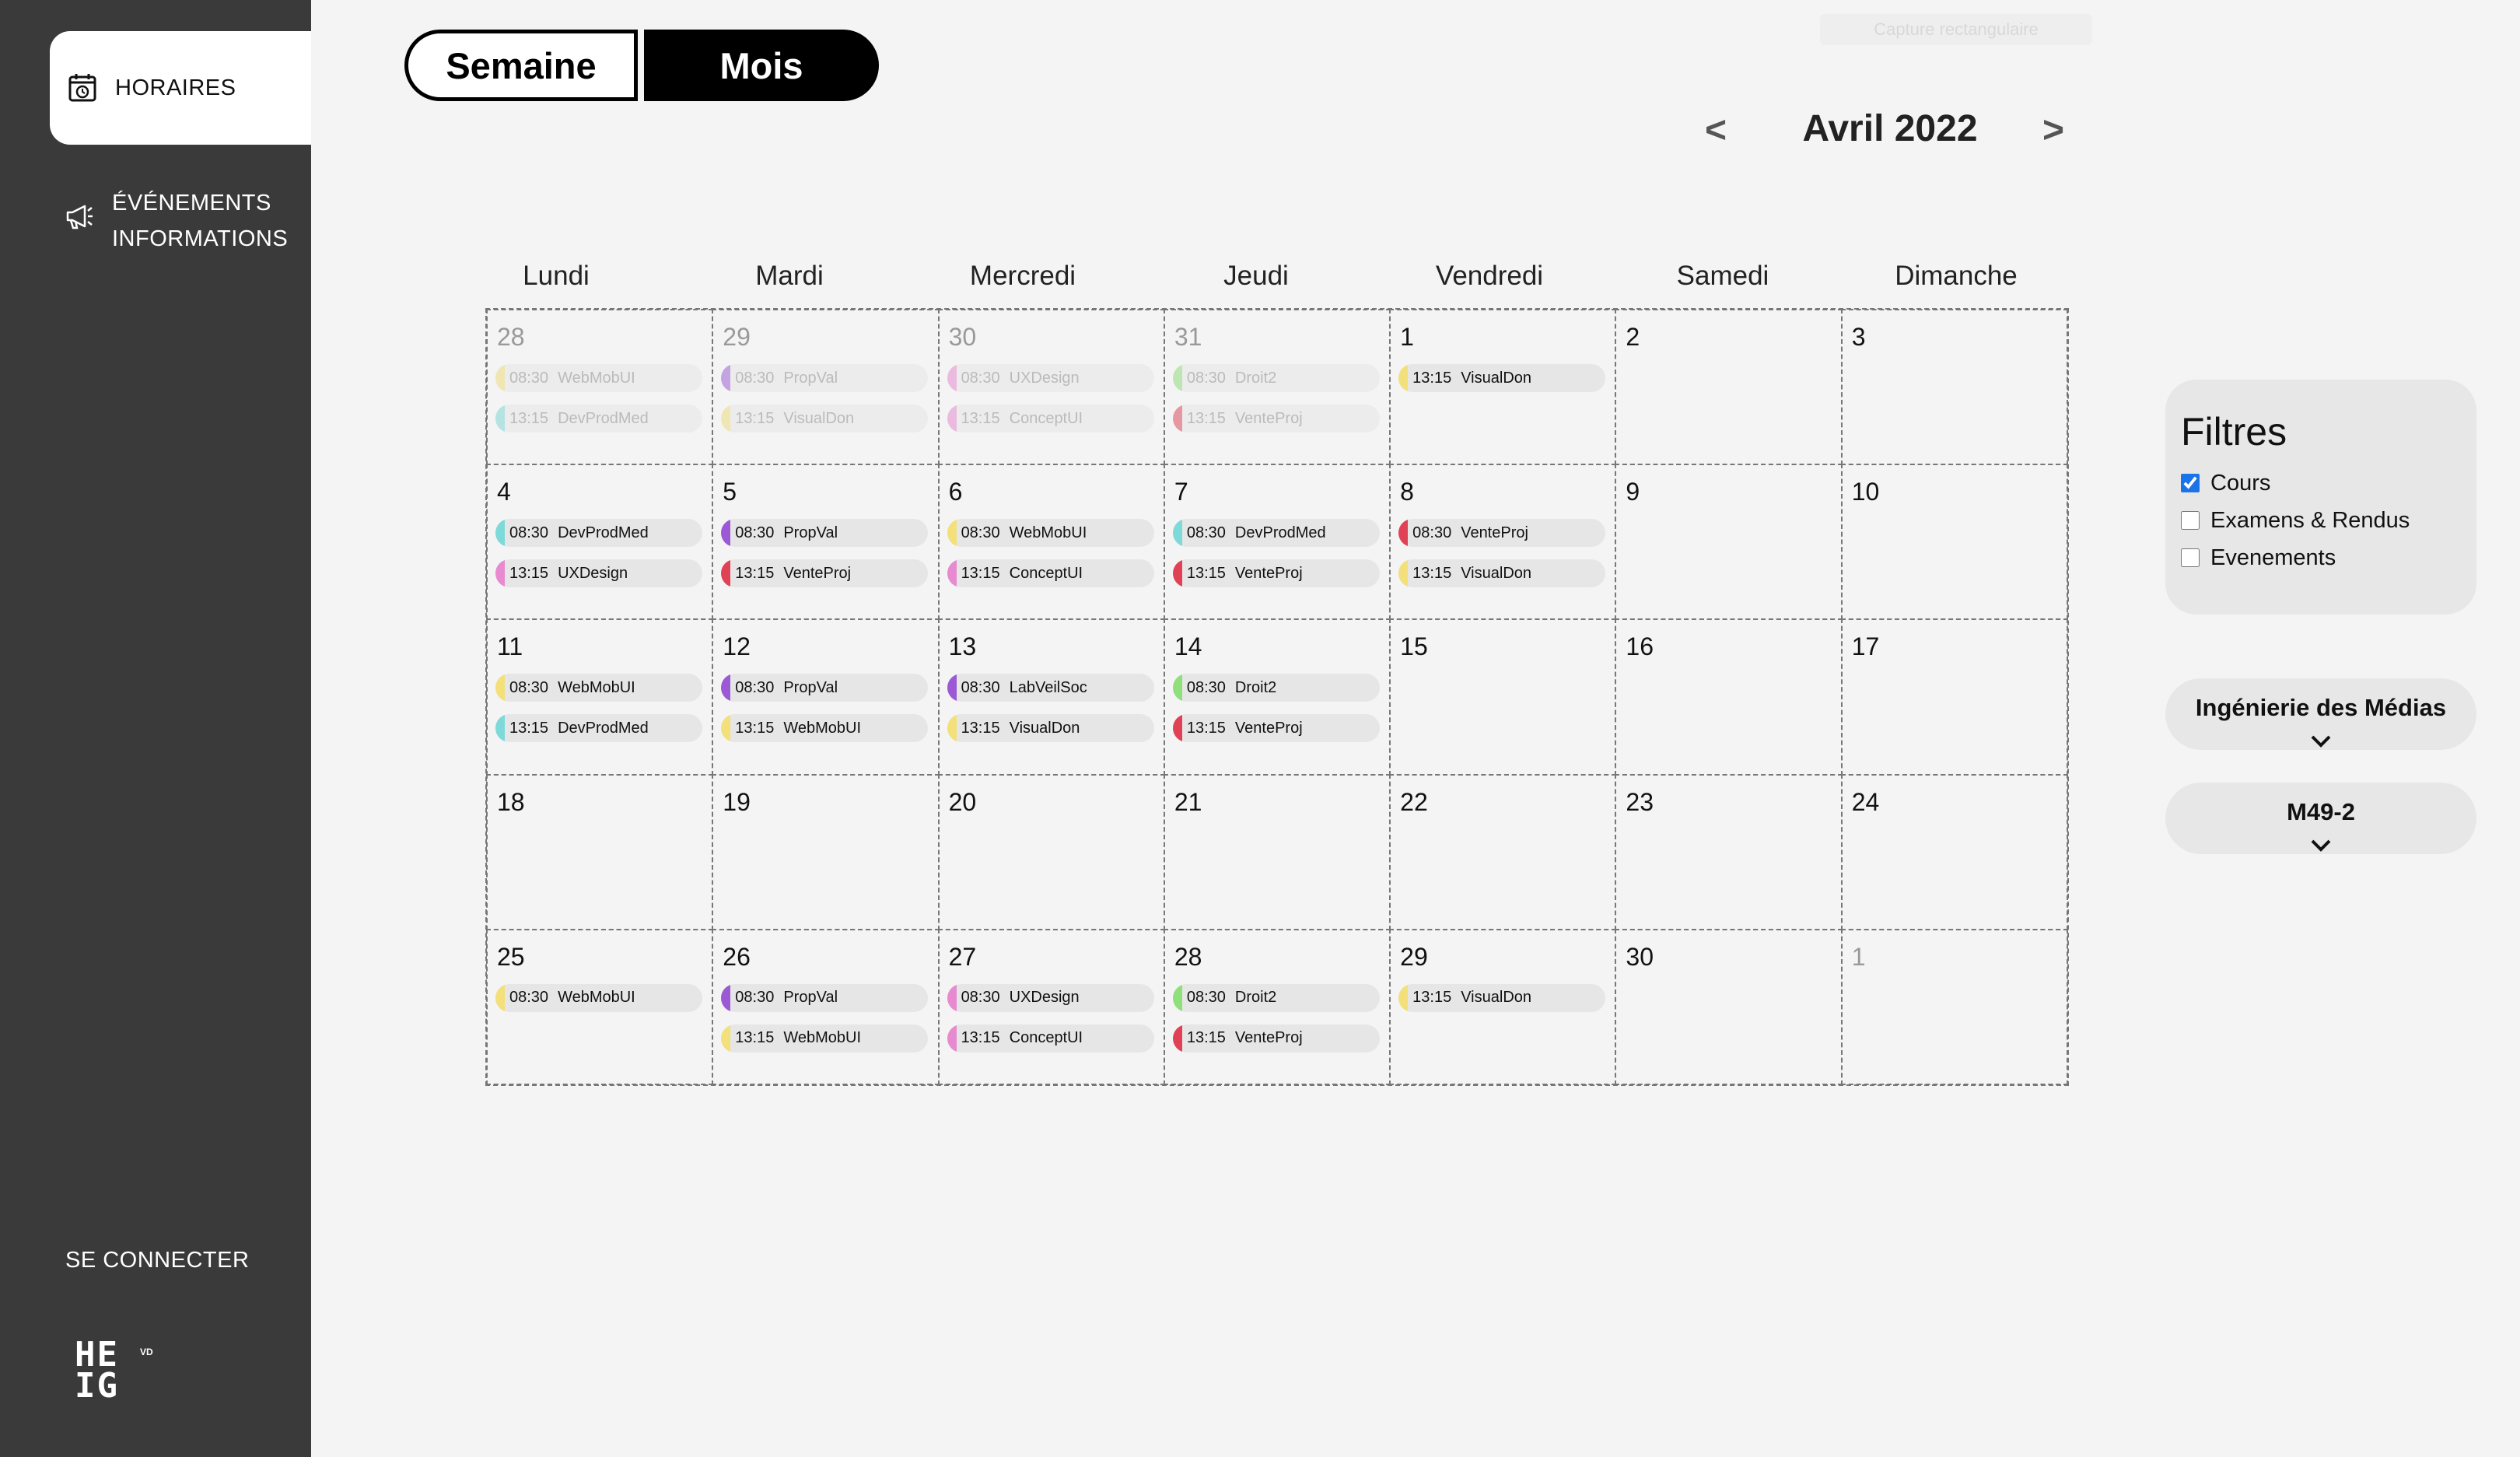  What do you see at coordinates (1503, 697) in the screenshot?
I see `day-cell: 15` at bounding box center [1503, 697].